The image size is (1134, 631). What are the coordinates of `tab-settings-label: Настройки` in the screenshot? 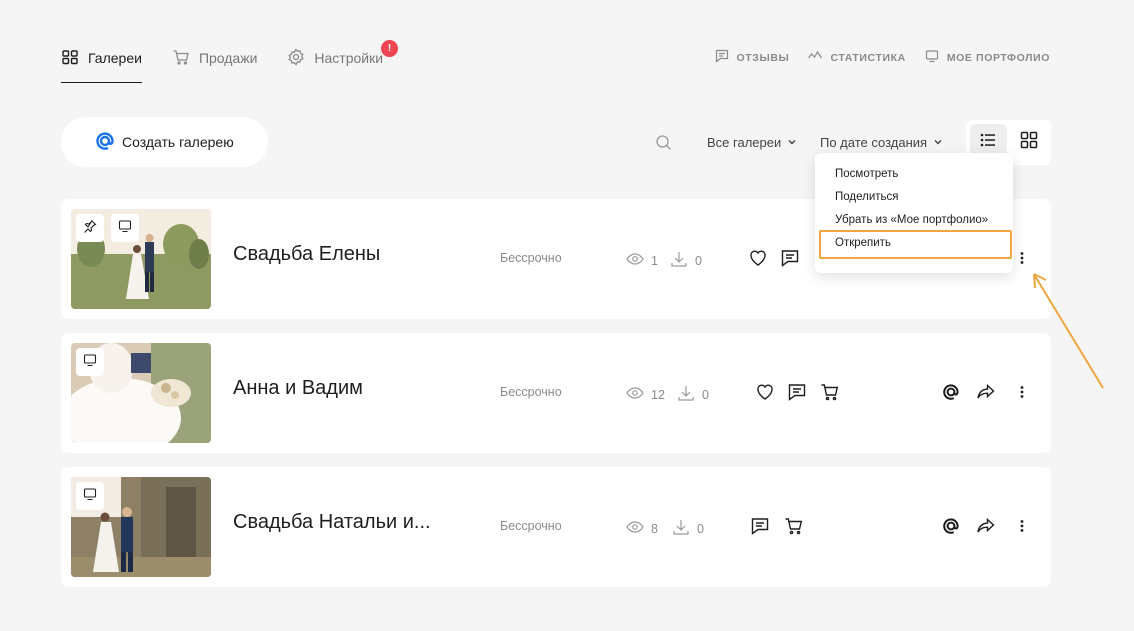 It's located at (349, 58).